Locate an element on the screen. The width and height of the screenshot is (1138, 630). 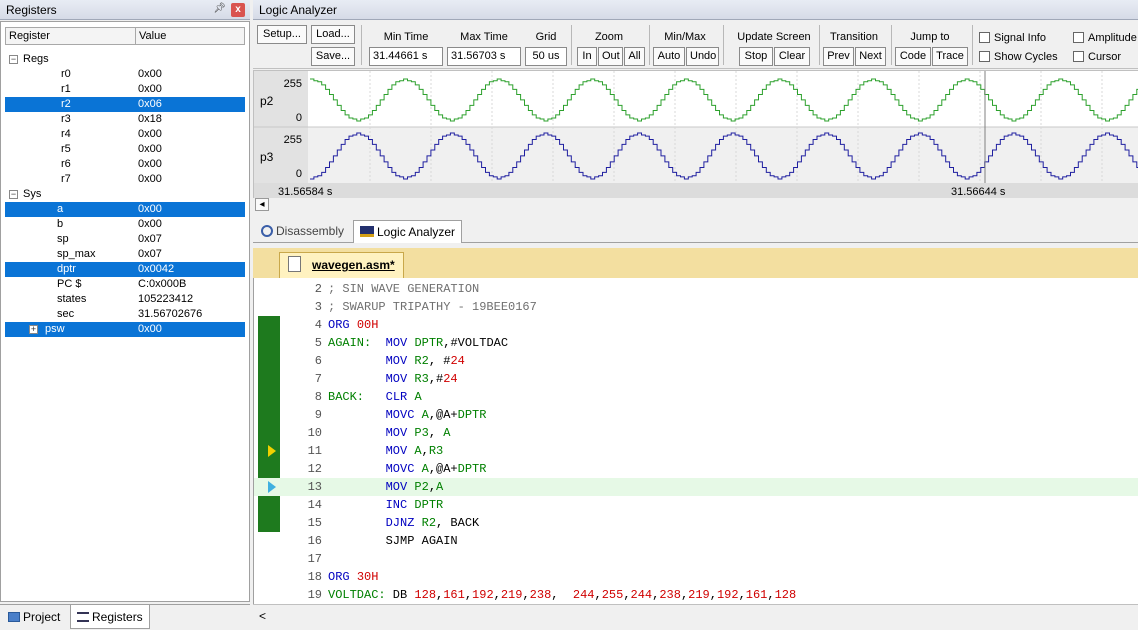
register-name: psw is located at coordinates (55, 329).